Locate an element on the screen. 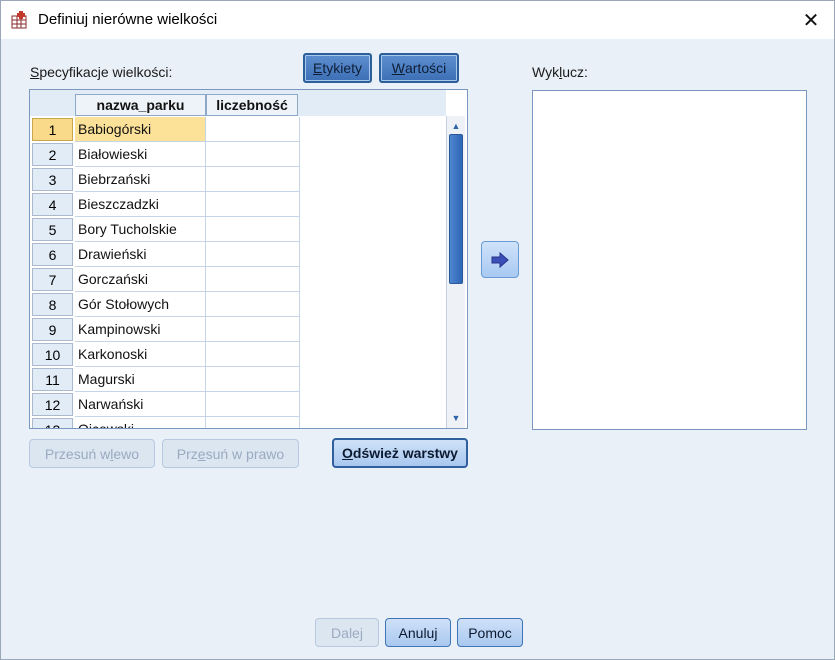 This screenshot has height=660, width=835. table-row: 8 Gór Stołowych is located at coordinates (238, 304).